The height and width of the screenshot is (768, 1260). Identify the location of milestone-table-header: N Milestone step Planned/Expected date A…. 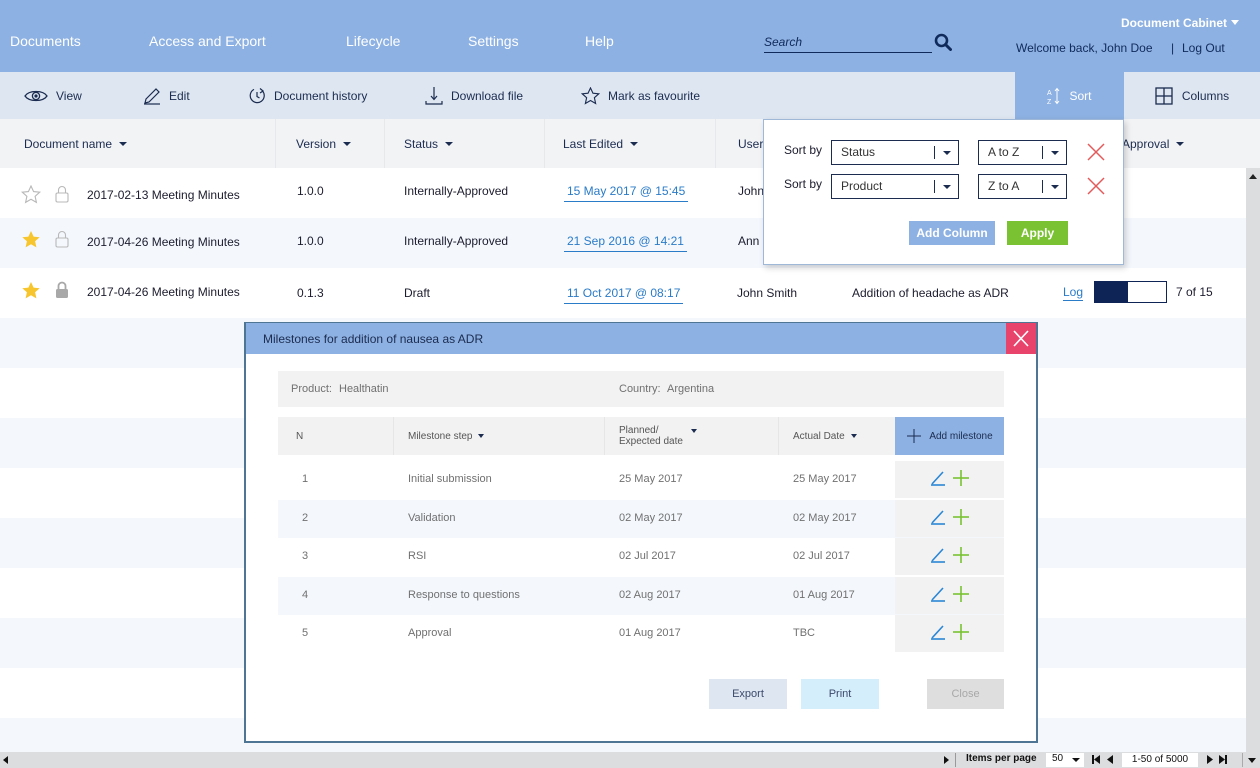
(641, 436).